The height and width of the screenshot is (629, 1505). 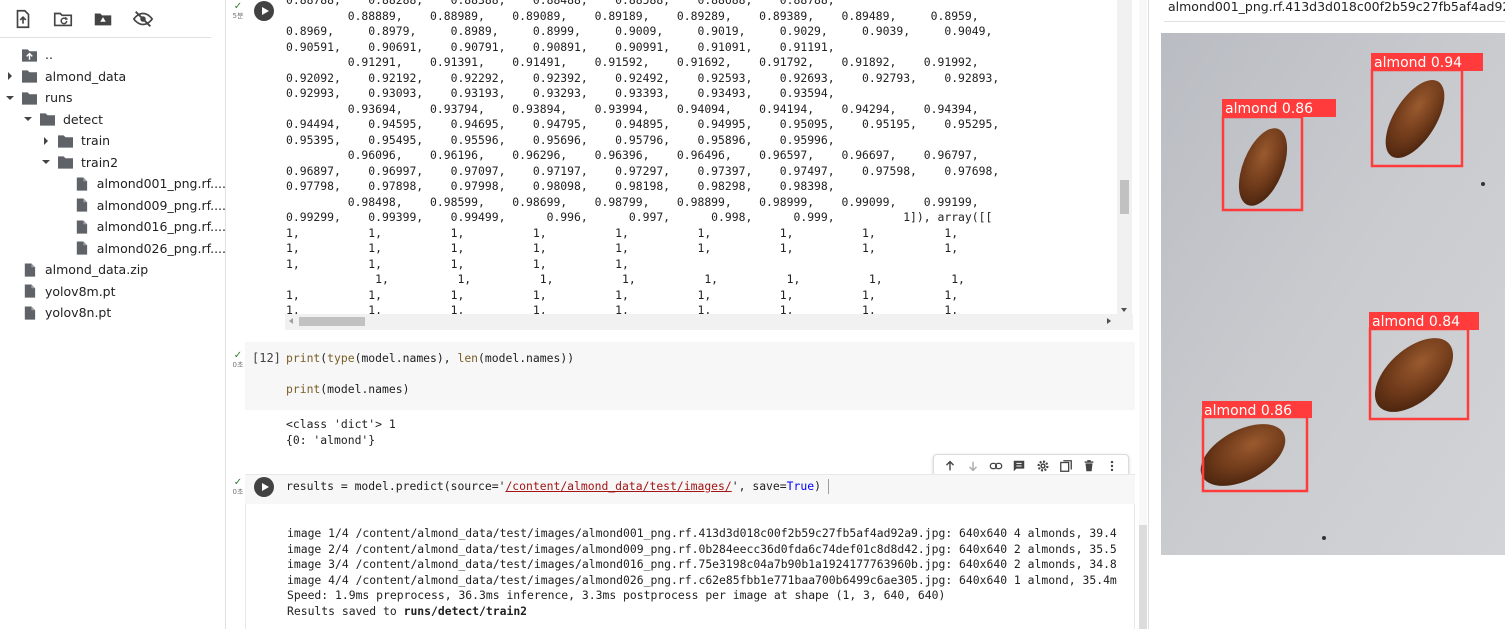 I want to click on tree-item: yolov8n.pt, so click(x=113, y=313).